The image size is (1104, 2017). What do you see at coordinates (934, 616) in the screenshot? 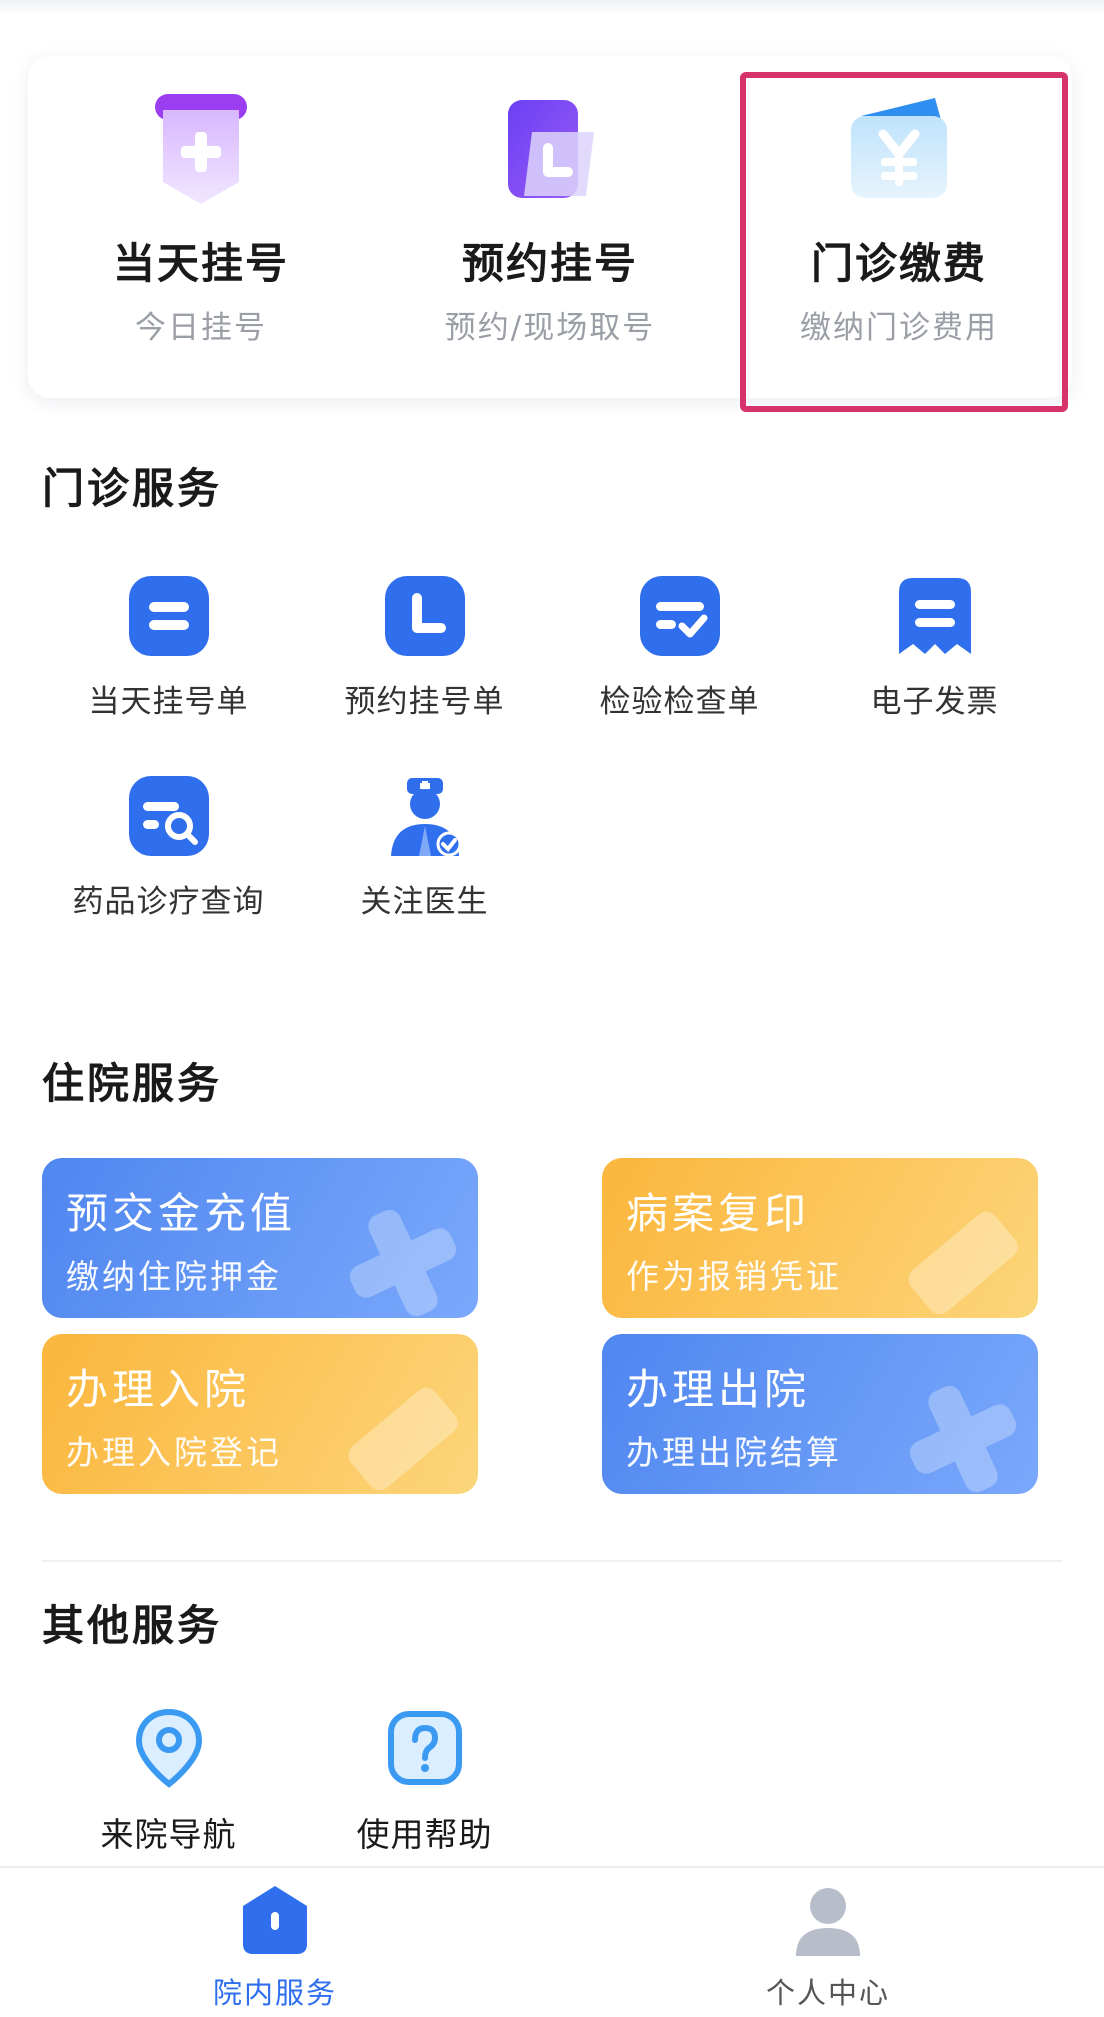
I see `invoice-icon` at bounding box center [934, 616].